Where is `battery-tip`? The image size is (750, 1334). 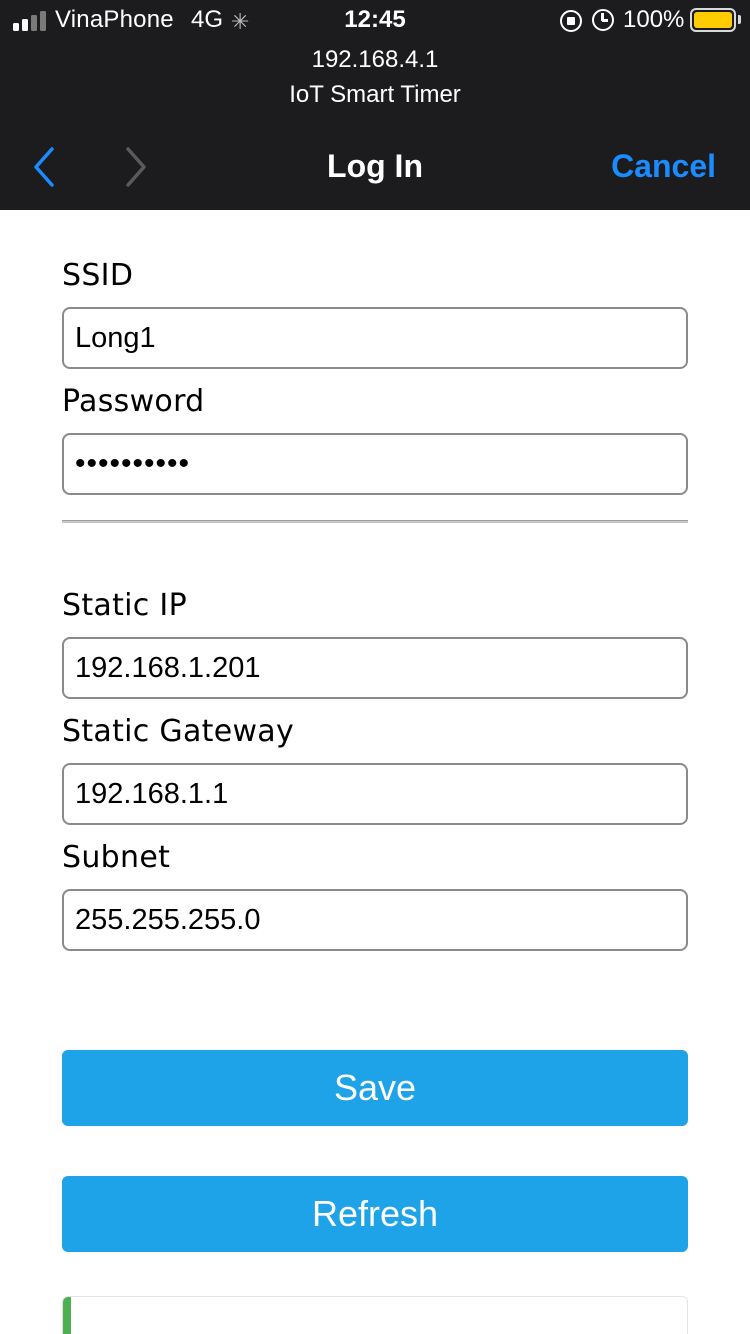 battery-tip is located at coordinates (739, 19).